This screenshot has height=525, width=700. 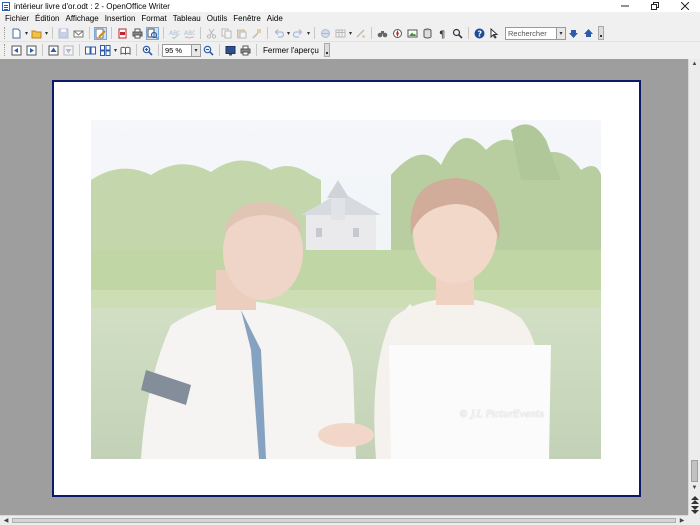 What do you see at coordinates (122, 33) in the screenshot?
I see `export-pdf-button` at bounding box center [122, 33].